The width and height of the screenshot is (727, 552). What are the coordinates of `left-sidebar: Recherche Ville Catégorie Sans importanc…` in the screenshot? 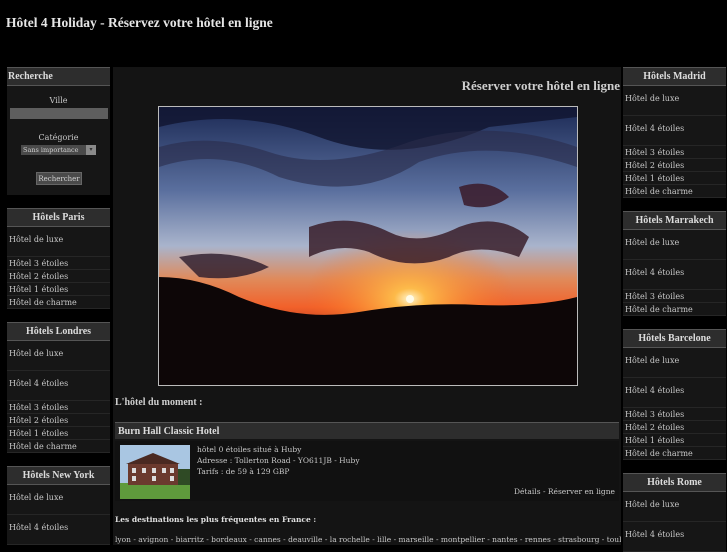 It's located at (58, 306).